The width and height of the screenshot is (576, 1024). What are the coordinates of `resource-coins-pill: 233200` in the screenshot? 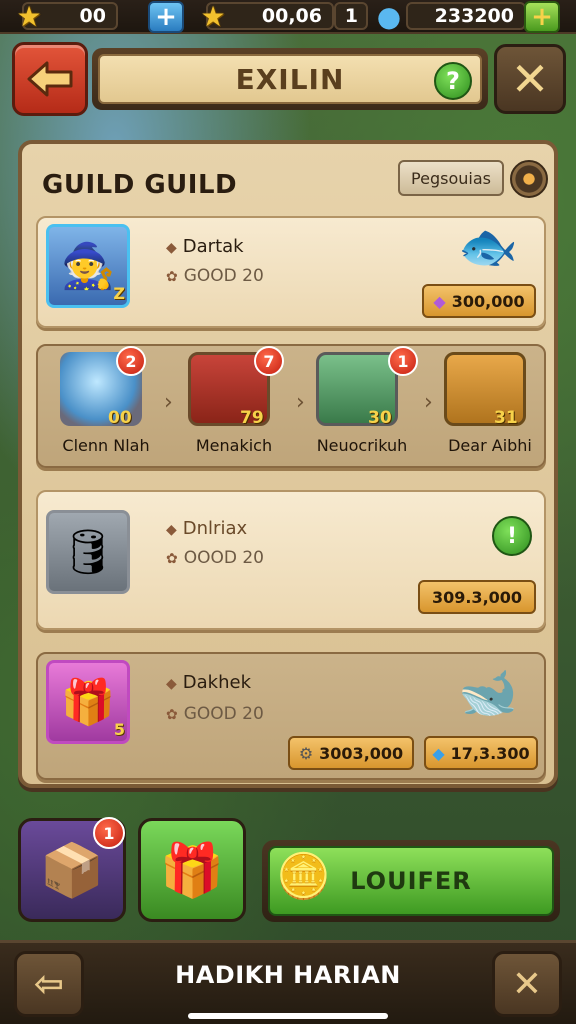 It's located at (466, 16).